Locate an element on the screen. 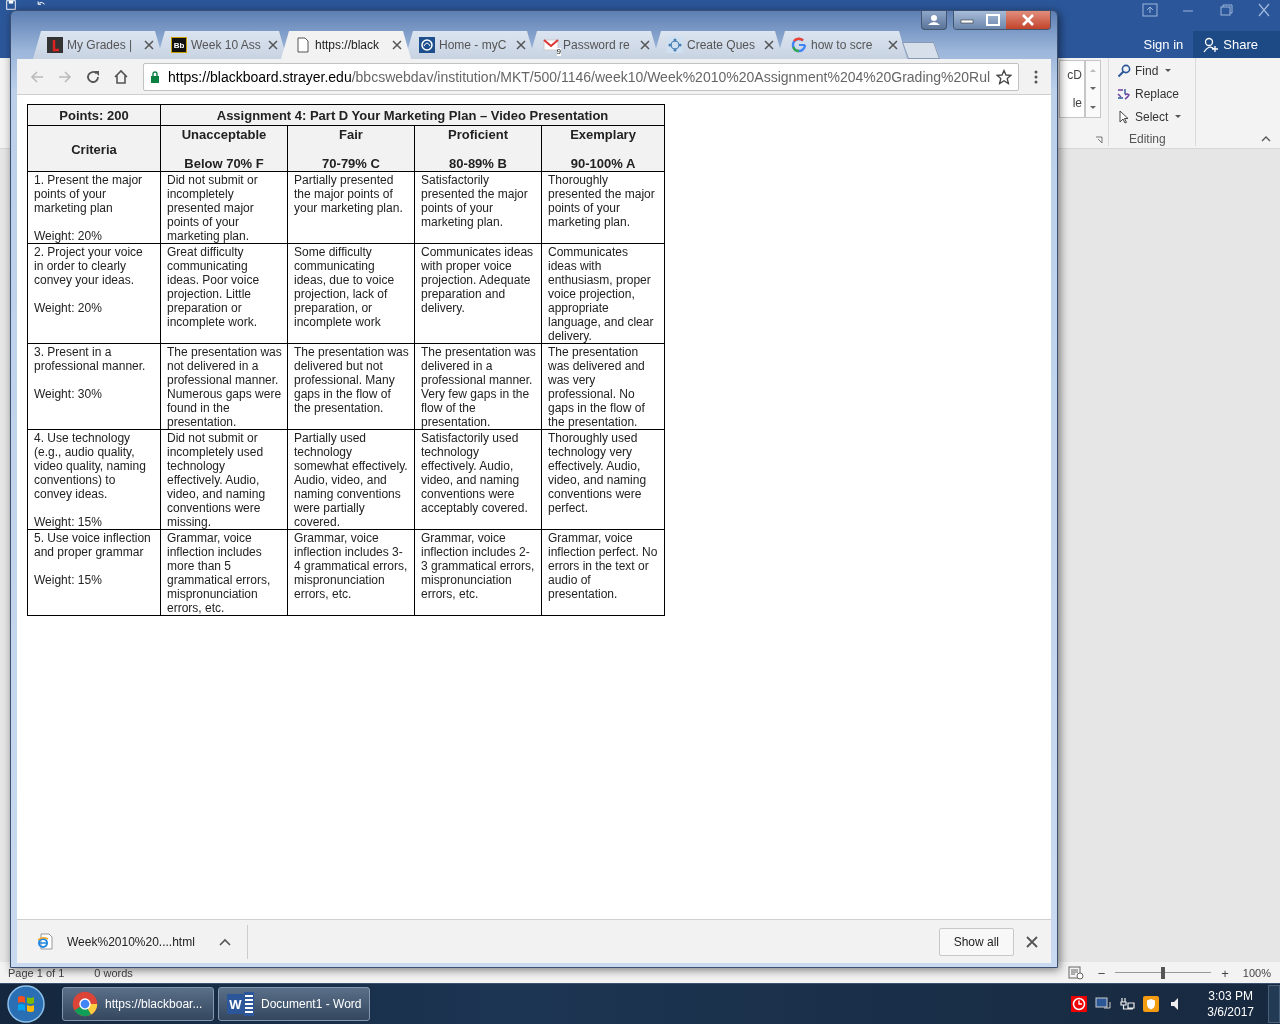 The height and width of the screenshot is (1024, 1280). share-button: Share is located at coordinates (1236, 44).